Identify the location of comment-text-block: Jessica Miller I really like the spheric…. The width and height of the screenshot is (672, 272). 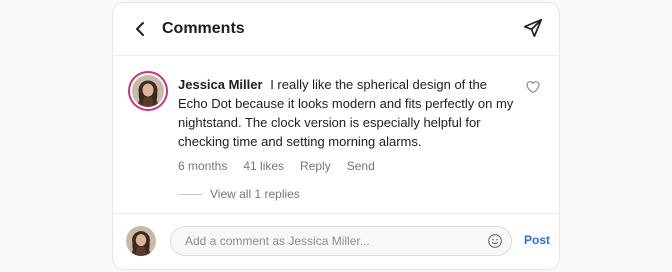
(348, 113).